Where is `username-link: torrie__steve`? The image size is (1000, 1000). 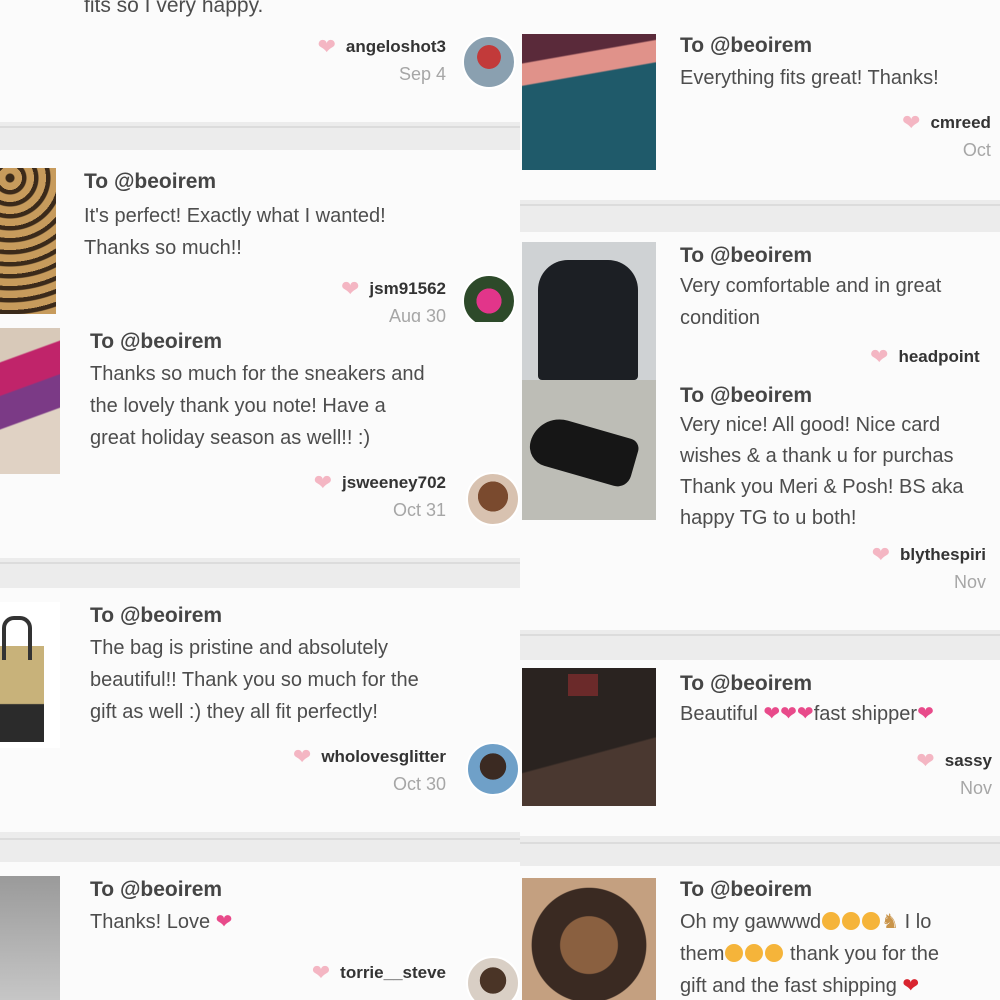 username-link: torrie__steve is located at coordinates (393, 972).